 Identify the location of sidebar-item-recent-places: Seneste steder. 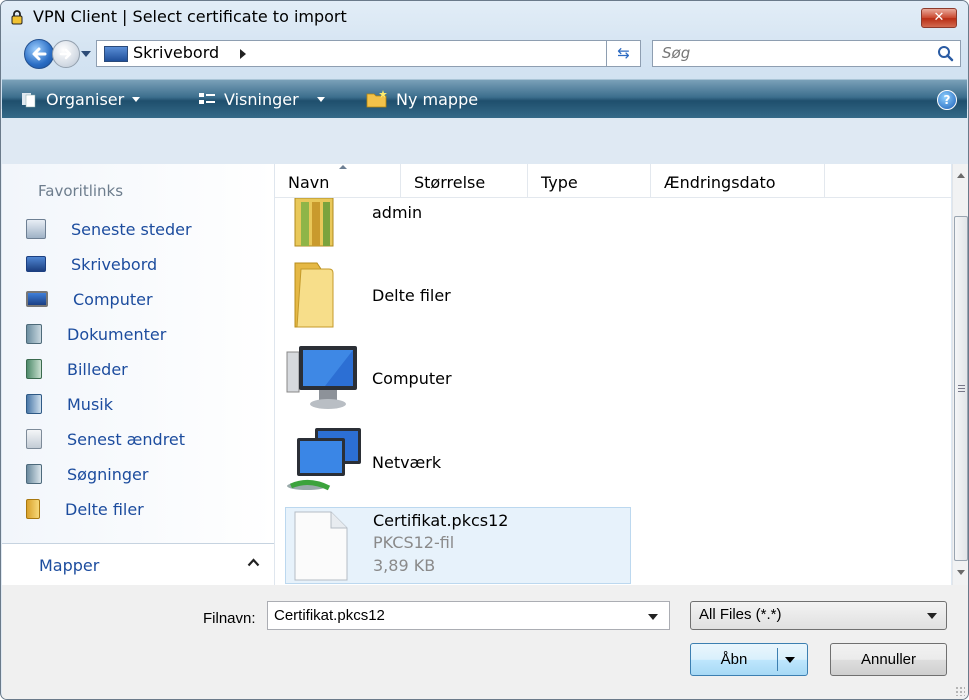
(109, 229).